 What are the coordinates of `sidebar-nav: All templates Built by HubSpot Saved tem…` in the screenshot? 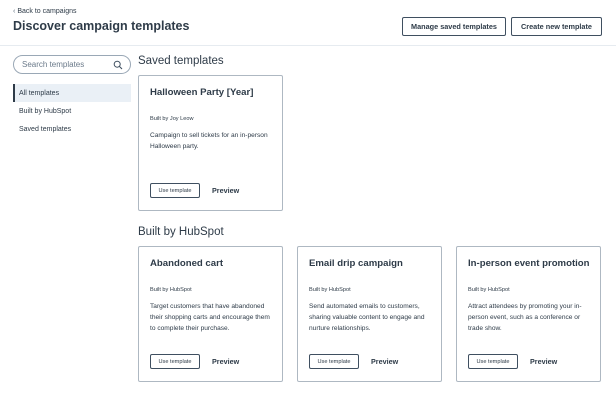 It's located at (72, 111).